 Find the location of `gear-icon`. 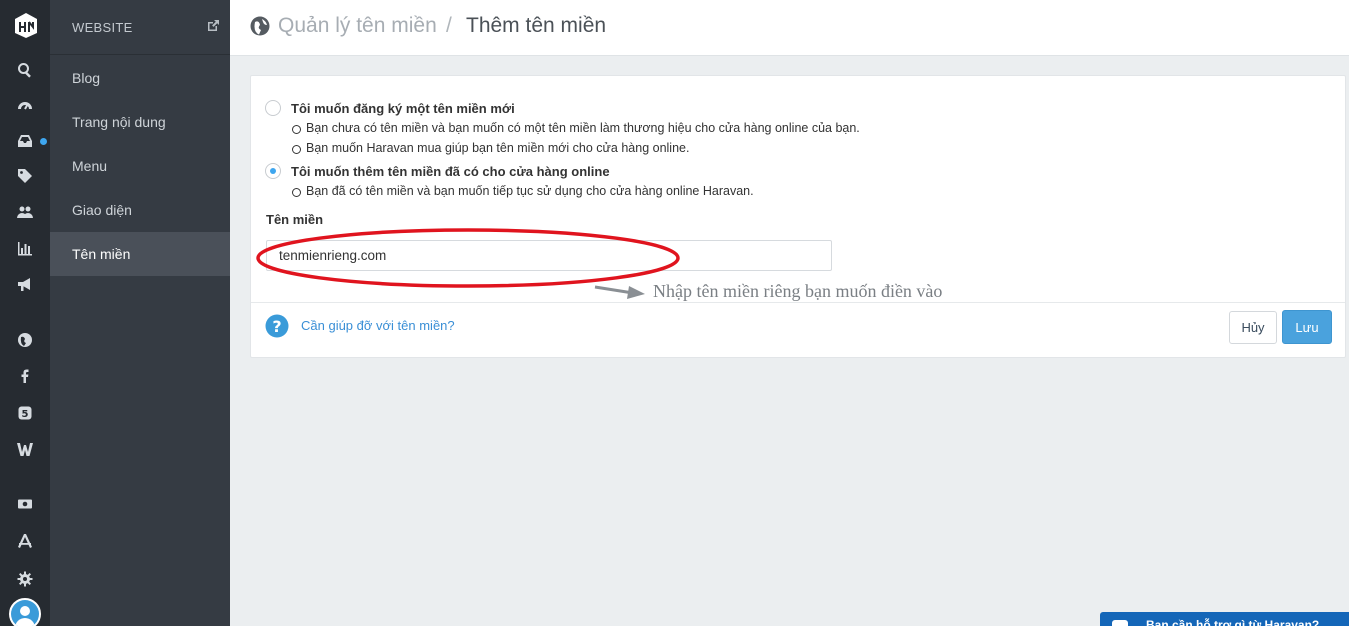

gear-icon is located at coordinates (25, 579).